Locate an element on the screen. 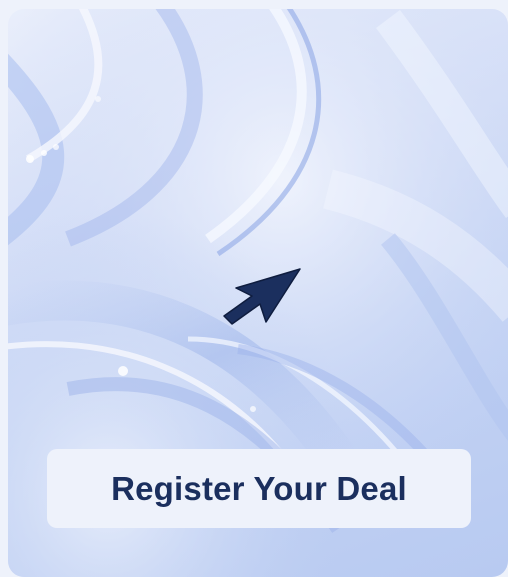 The image size is (508, 577). register-deal-label: Register Your Deal is located at coordinates (259, 488).